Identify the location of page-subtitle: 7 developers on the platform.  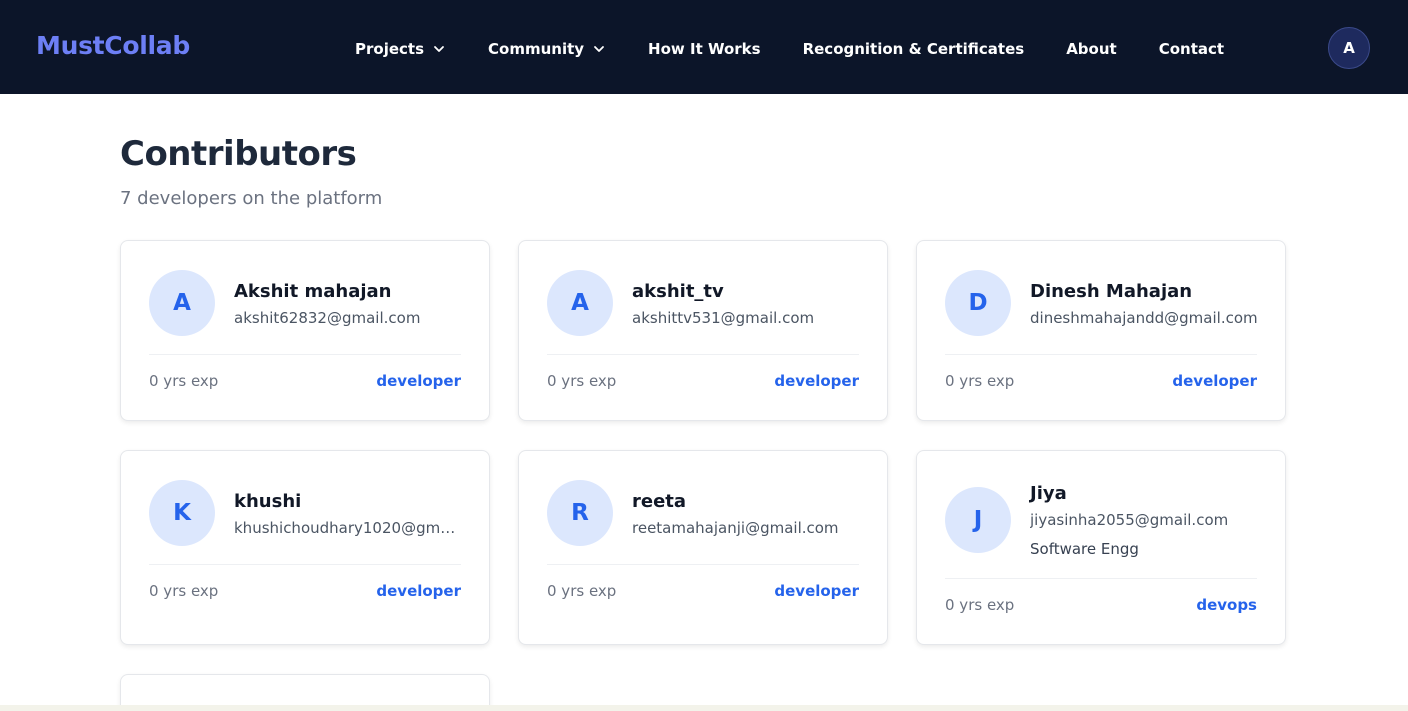
(251, 198).